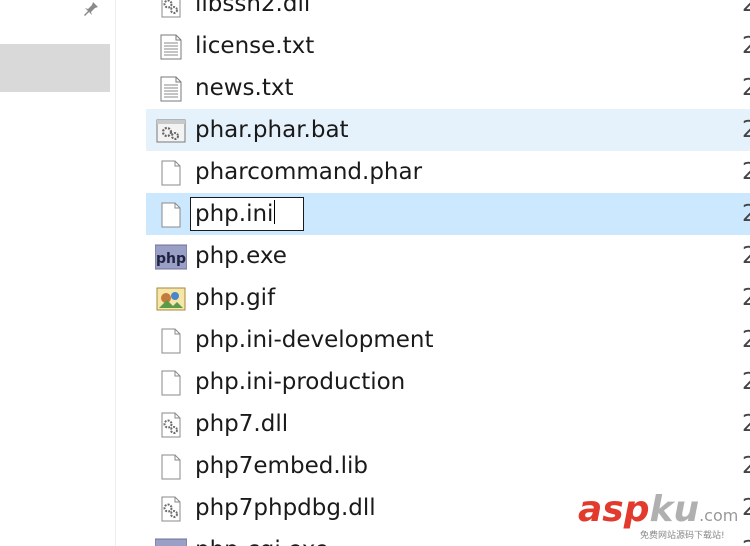 The height and width of the screenshot is (546, 750). I want to click on file-row: php php.exe 2, so click(448, 256).